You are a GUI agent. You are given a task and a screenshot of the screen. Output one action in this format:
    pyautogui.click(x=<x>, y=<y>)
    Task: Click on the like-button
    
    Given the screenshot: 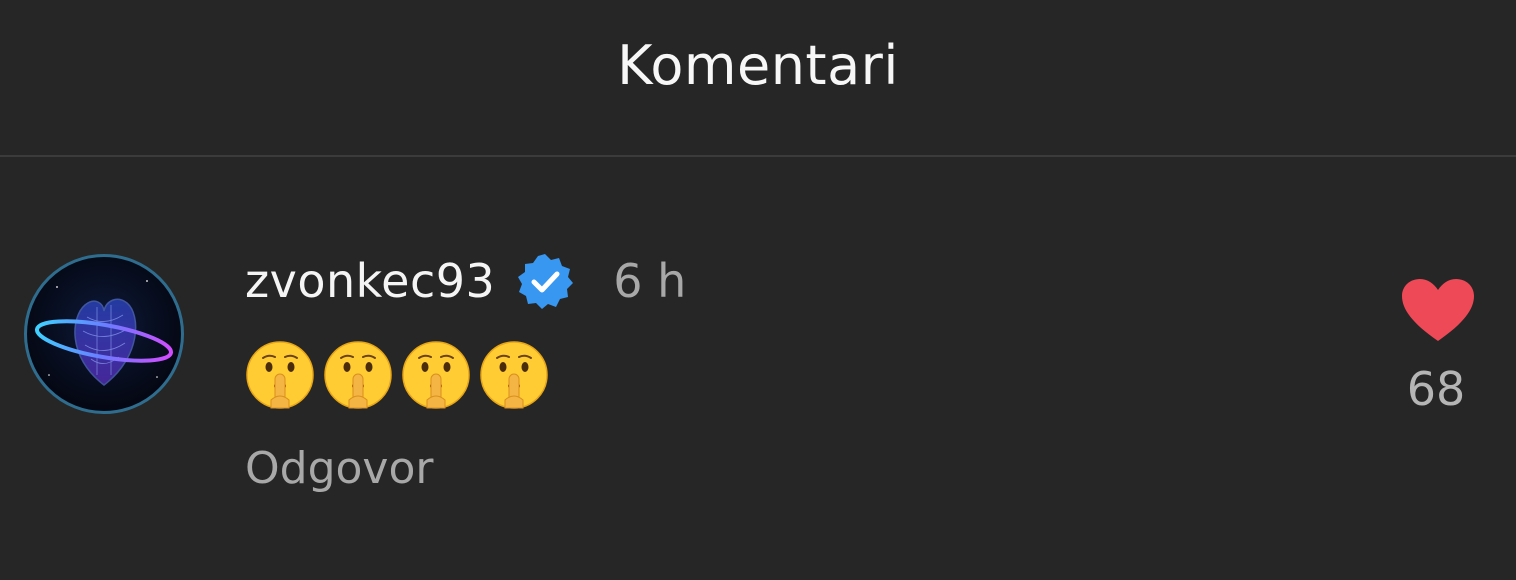 What is the action you would take?
    pyautogui.click(x=1438, y=310)
    